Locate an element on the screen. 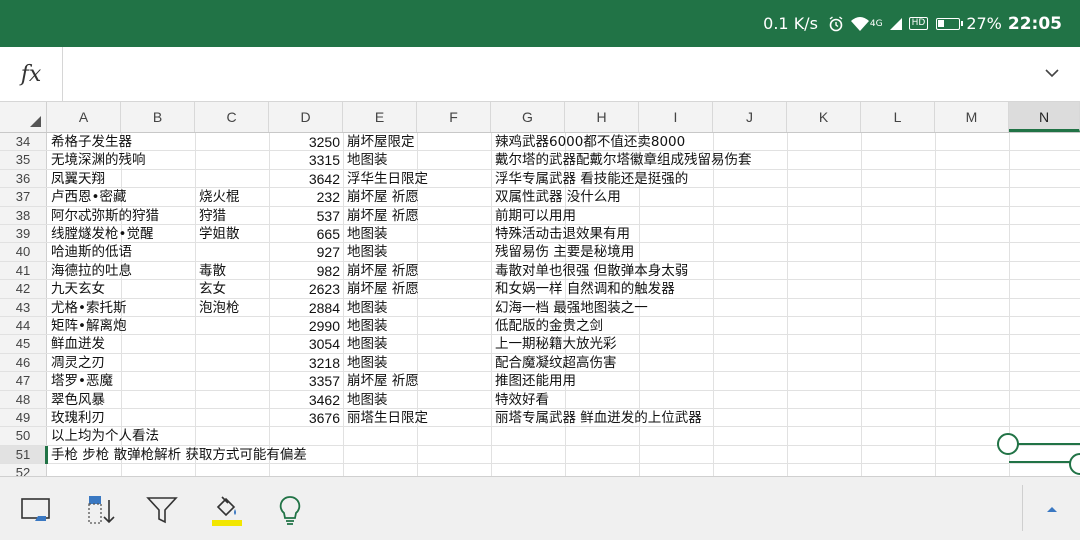 This screenshot has width=1080, height=540. cell-d: 3054 is located at coordinates (306, 343).